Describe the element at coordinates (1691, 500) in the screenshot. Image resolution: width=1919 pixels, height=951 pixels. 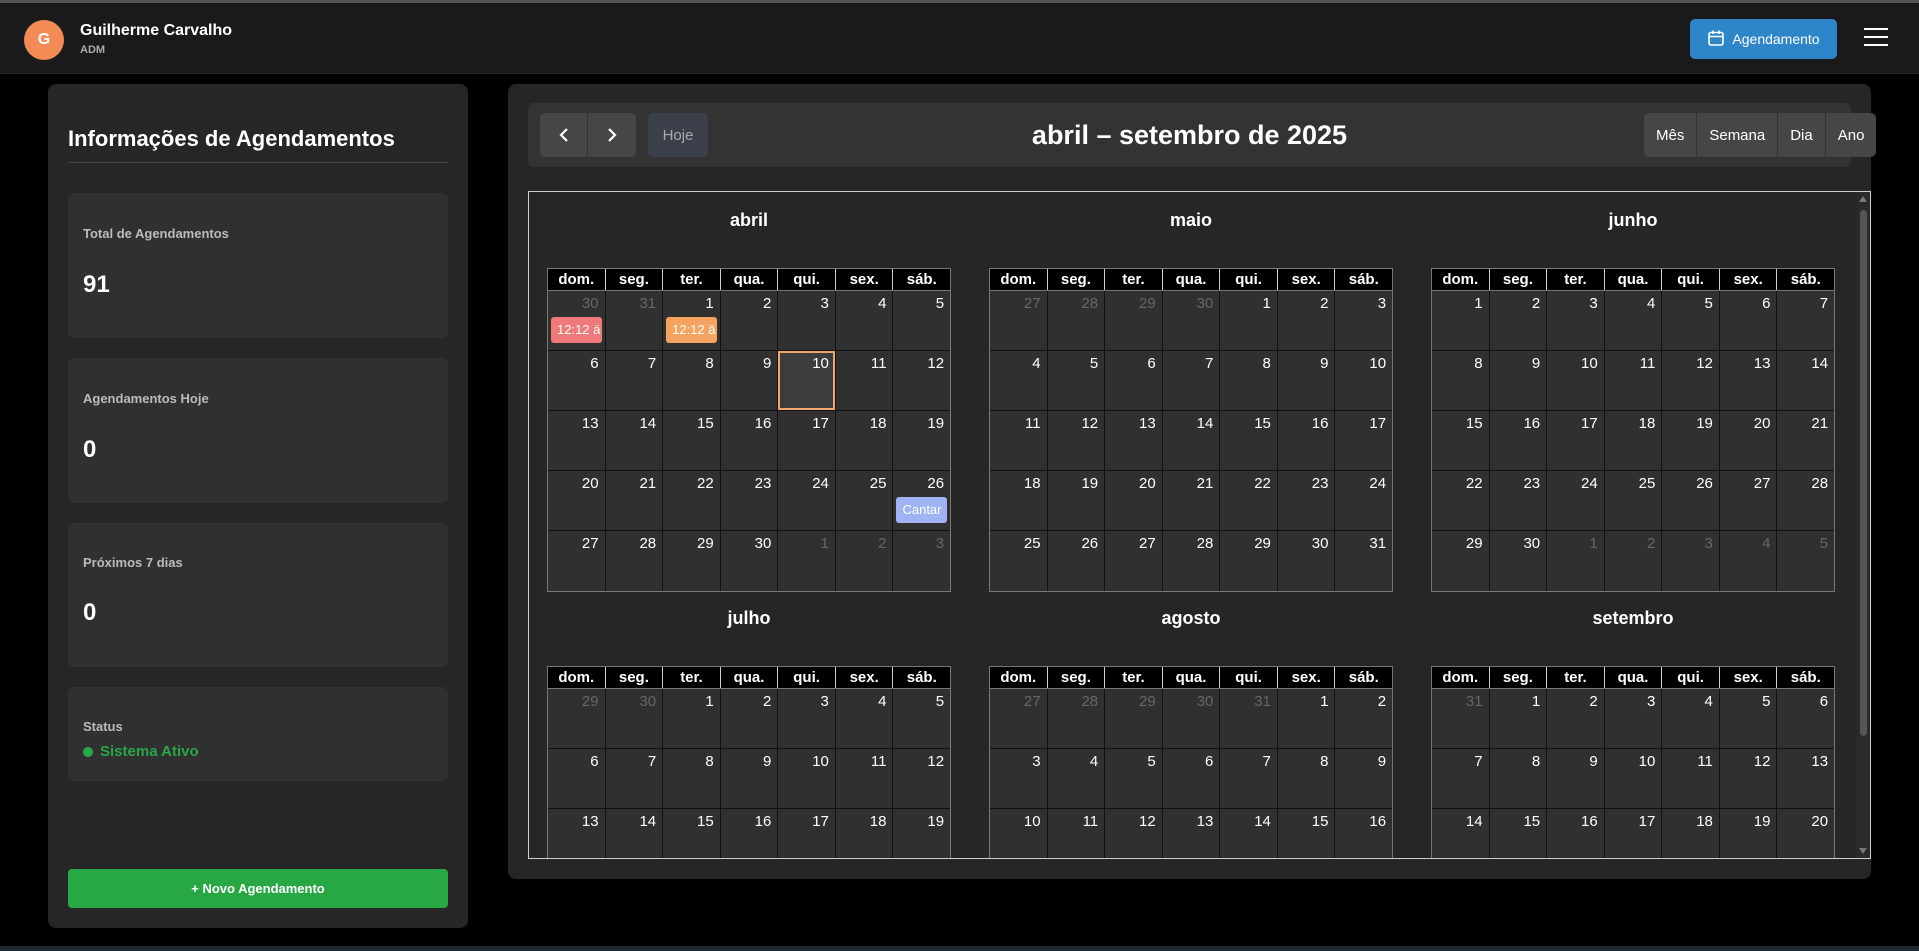
I see `day-cell: 26` at that location.